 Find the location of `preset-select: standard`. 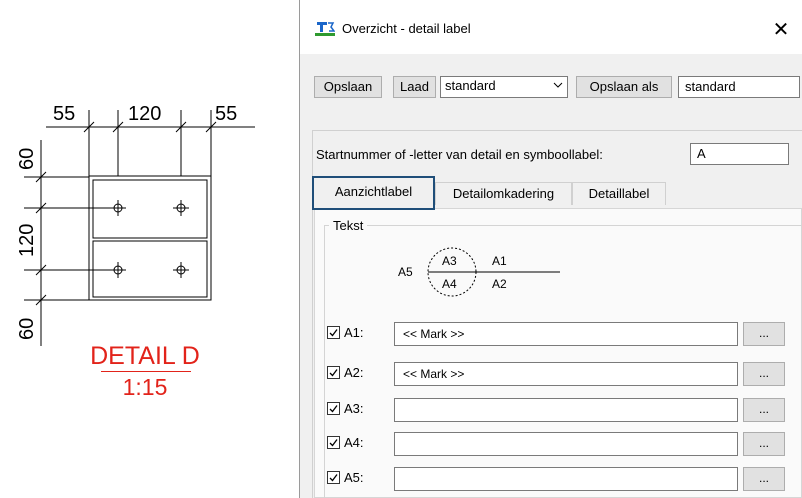

preset-select: standard is located at coordinates (504, 87).